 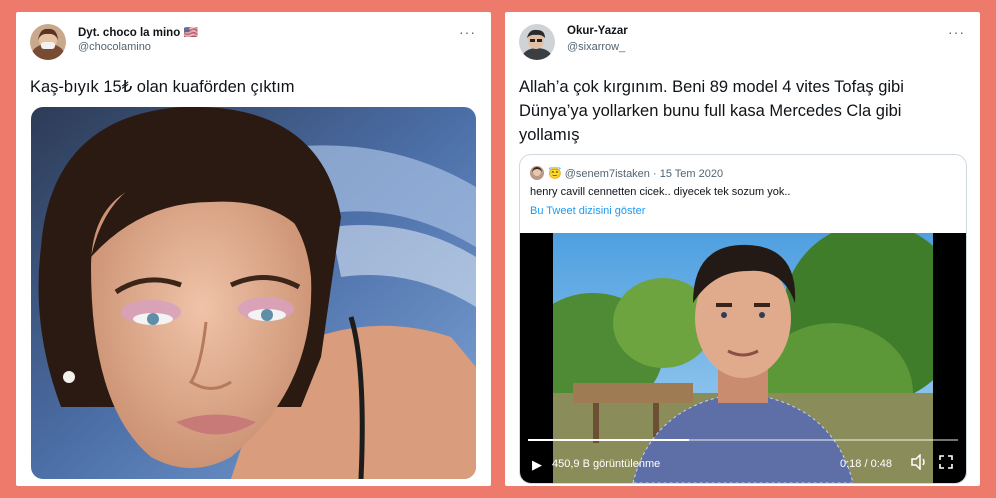 I want to click on tweet-text-line: yollamış, so click(x=549, y=135).